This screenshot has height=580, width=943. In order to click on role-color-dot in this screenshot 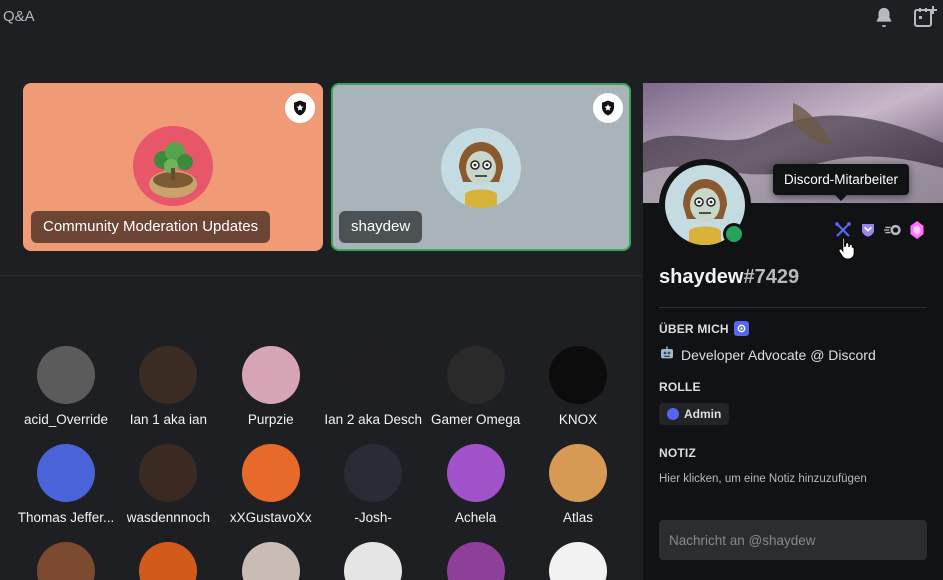, I will do `click(673, 414)`.